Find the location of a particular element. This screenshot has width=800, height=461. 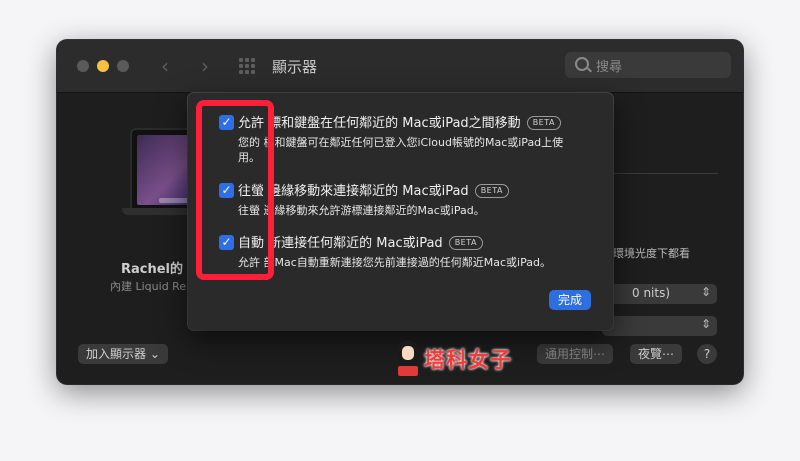

done-button: 完成 is located at coordinates (570, 300).